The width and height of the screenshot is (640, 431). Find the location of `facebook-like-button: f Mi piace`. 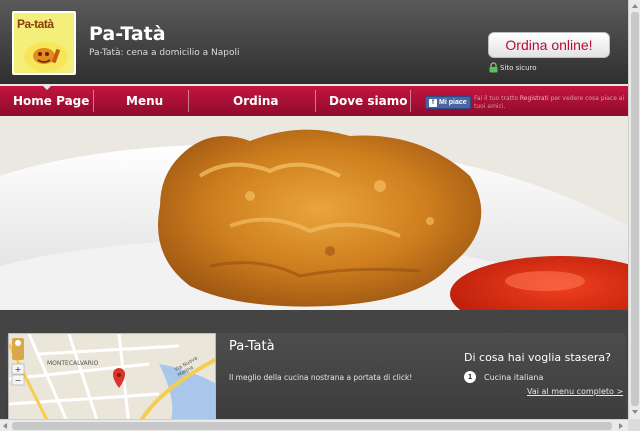

facebook-like-button: f Mi piace is located at coordinates (448, 102).